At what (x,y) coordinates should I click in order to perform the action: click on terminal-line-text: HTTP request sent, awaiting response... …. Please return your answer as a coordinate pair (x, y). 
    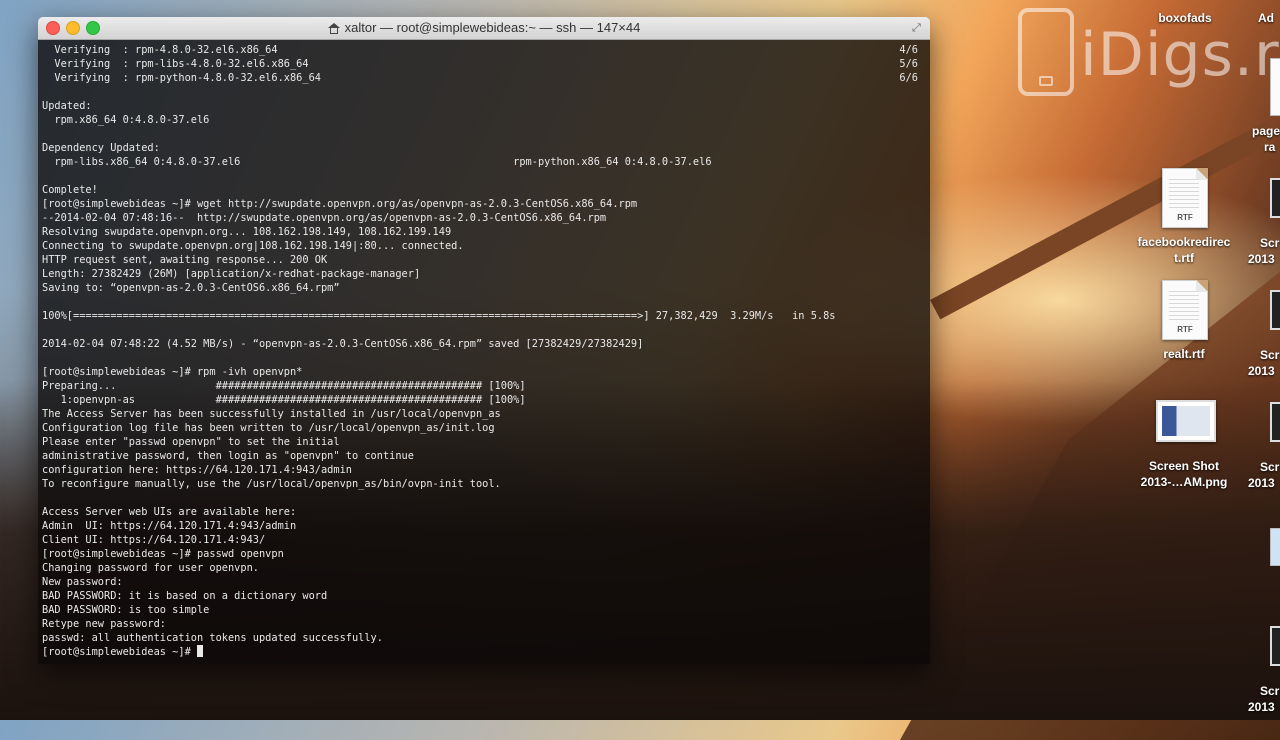
    Looking at the image, I should click on (185, 260).